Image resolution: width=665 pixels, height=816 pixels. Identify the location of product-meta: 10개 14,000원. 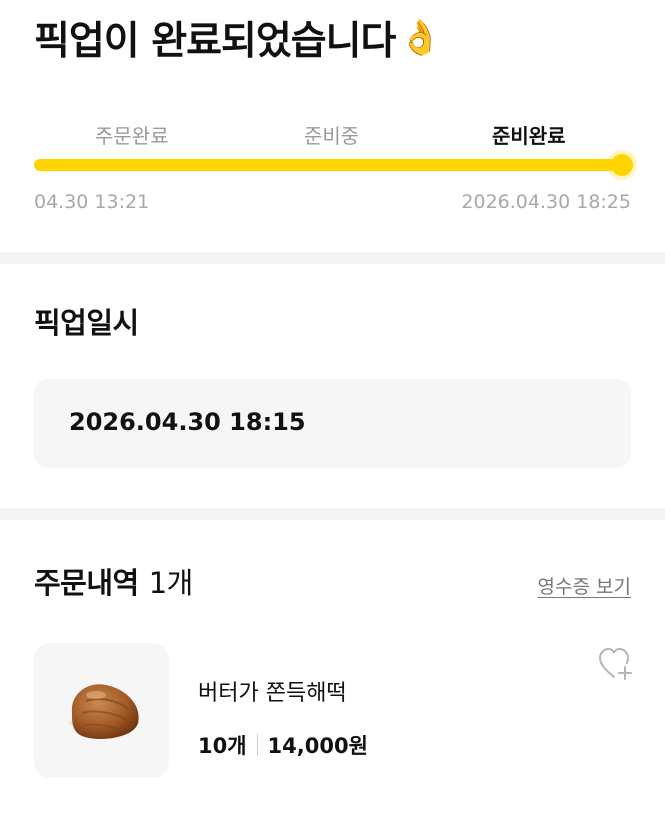
(283, 745).